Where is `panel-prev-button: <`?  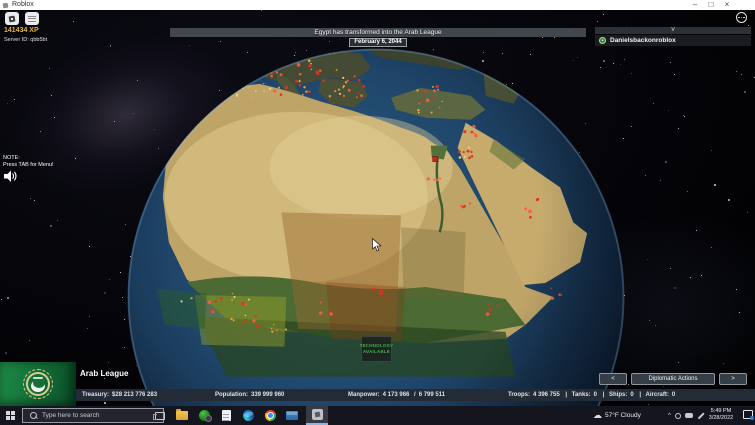 panel-prev-button: < is located at coordinates (613, 379).